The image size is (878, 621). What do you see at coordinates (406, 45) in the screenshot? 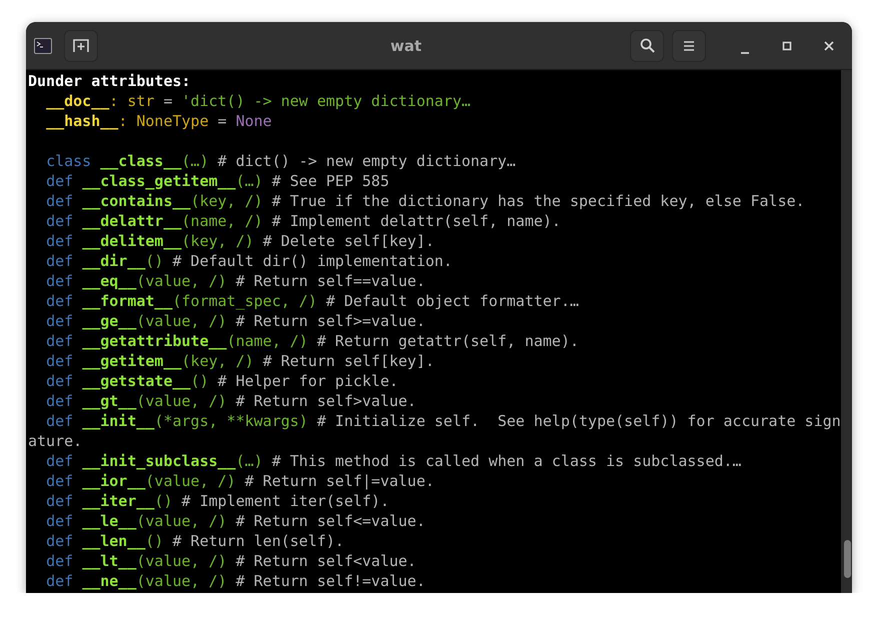
I see `window-title: wat` at bounding box center [406, 45].